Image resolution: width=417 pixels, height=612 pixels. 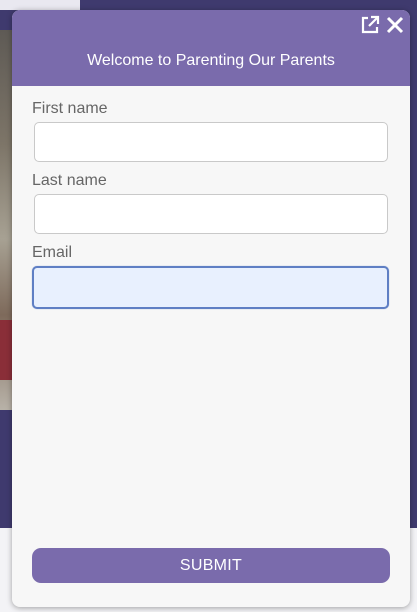 What do you see at coordinates (370, 25) in the screenshot?
I see `popout-icon` at bounding box center [370, 25].